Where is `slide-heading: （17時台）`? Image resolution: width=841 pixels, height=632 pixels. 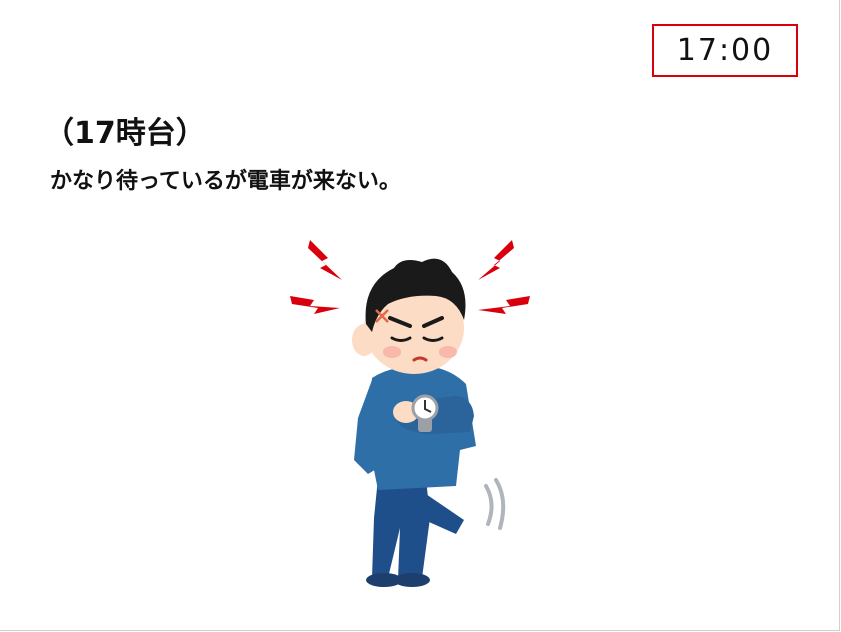
slide-heading: （17時台） is located at coordinates (125, 133).